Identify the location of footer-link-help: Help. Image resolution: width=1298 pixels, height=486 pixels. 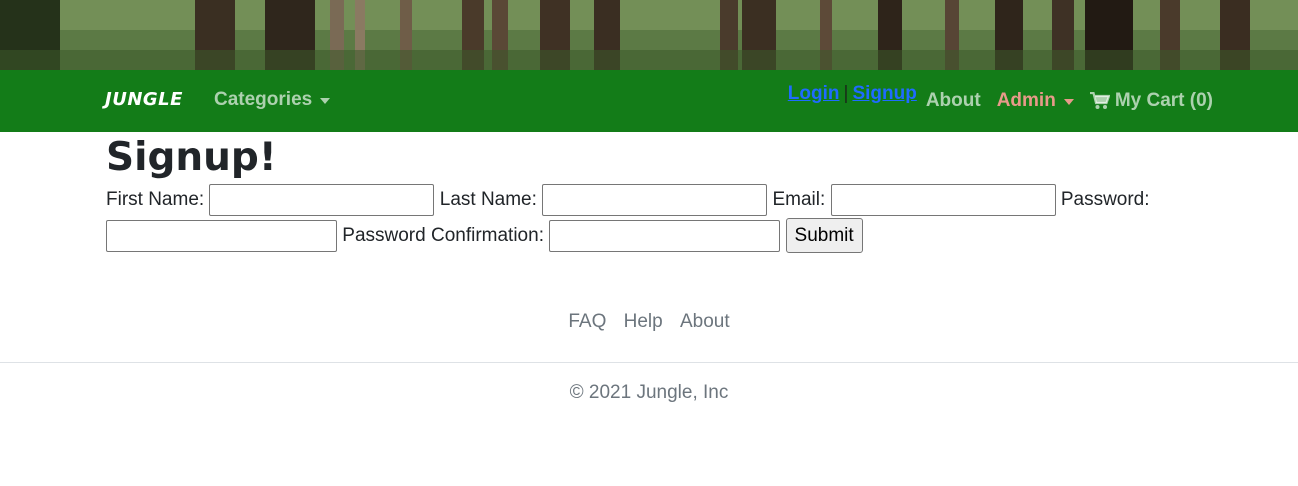
(643, 321).